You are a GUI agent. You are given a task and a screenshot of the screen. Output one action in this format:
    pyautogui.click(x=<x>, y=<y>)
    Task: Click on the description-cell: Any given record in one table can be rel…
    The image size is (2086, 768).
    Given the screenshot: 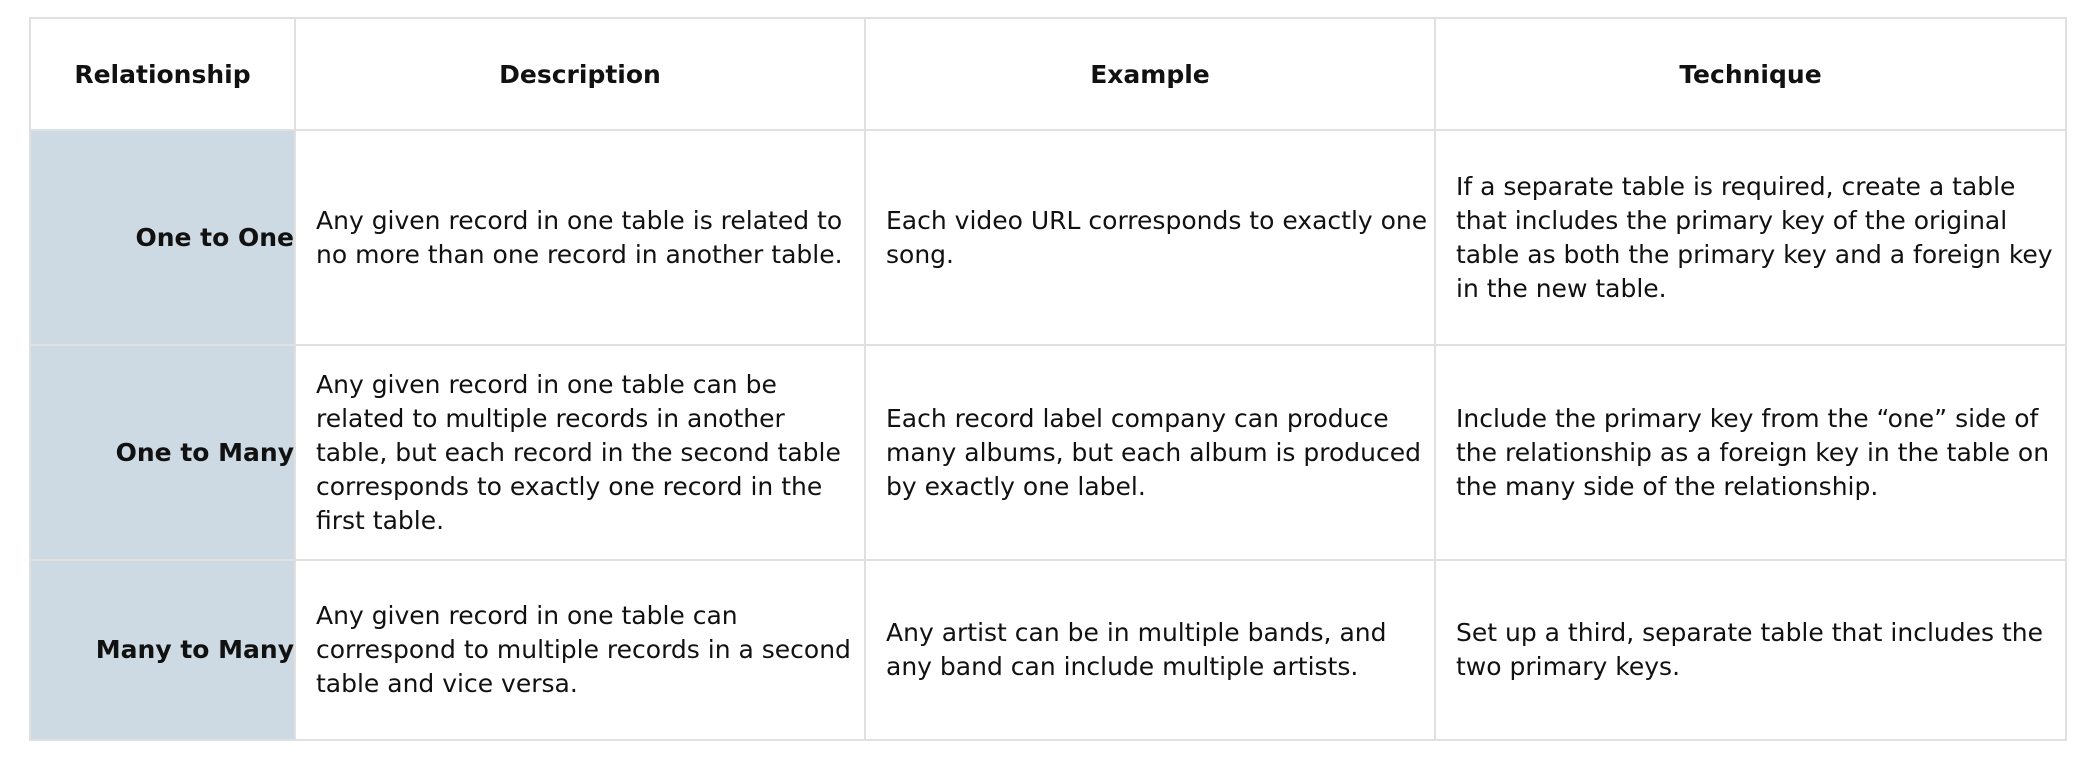 What is the action you would take?
    pyautogui.click(x=580, y=452)
    